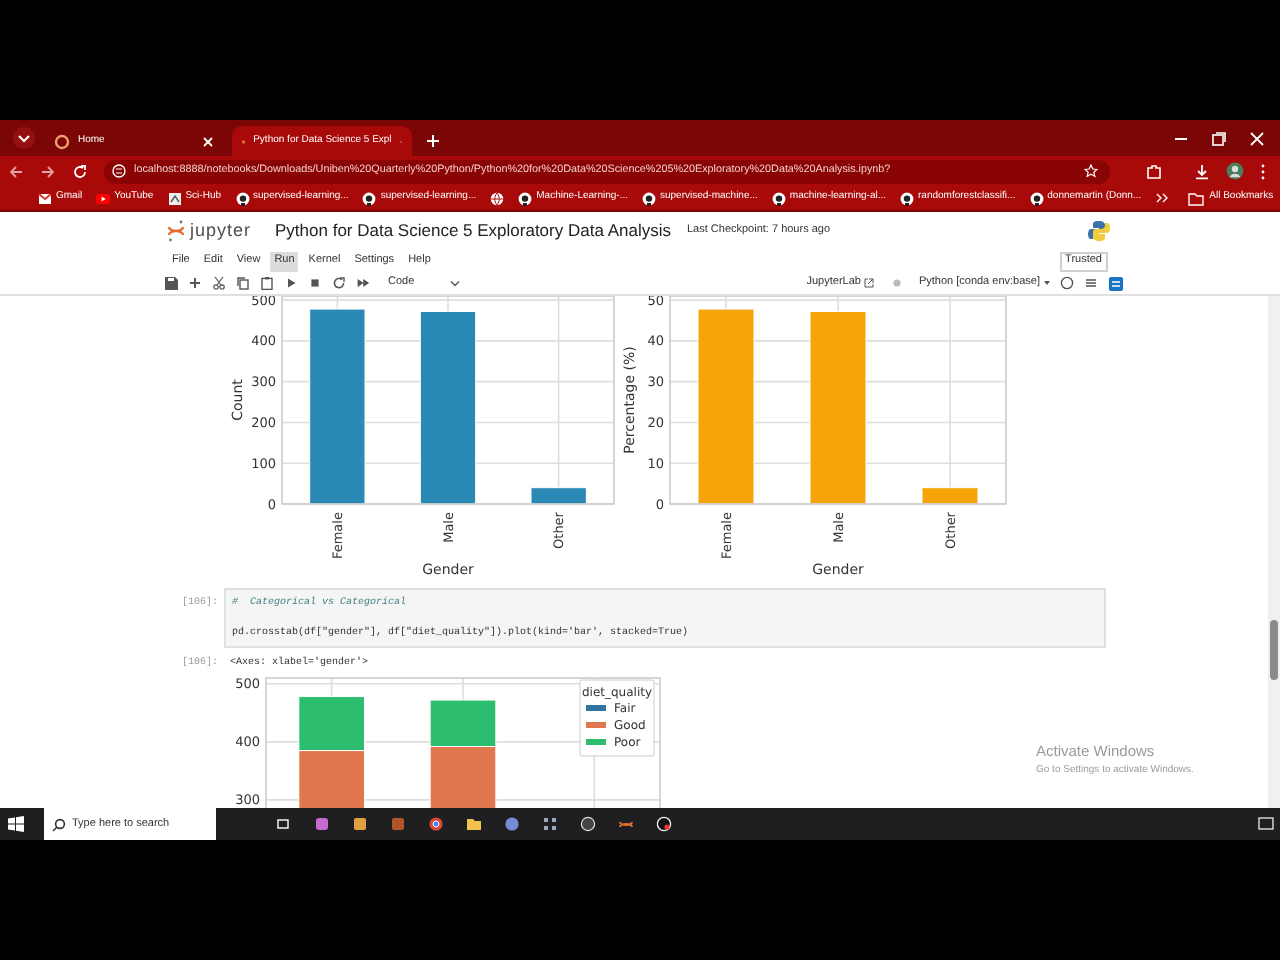 The width and height of the screenshot is (1280, 960). I want to click on scrollbar, so click(1274, 552).